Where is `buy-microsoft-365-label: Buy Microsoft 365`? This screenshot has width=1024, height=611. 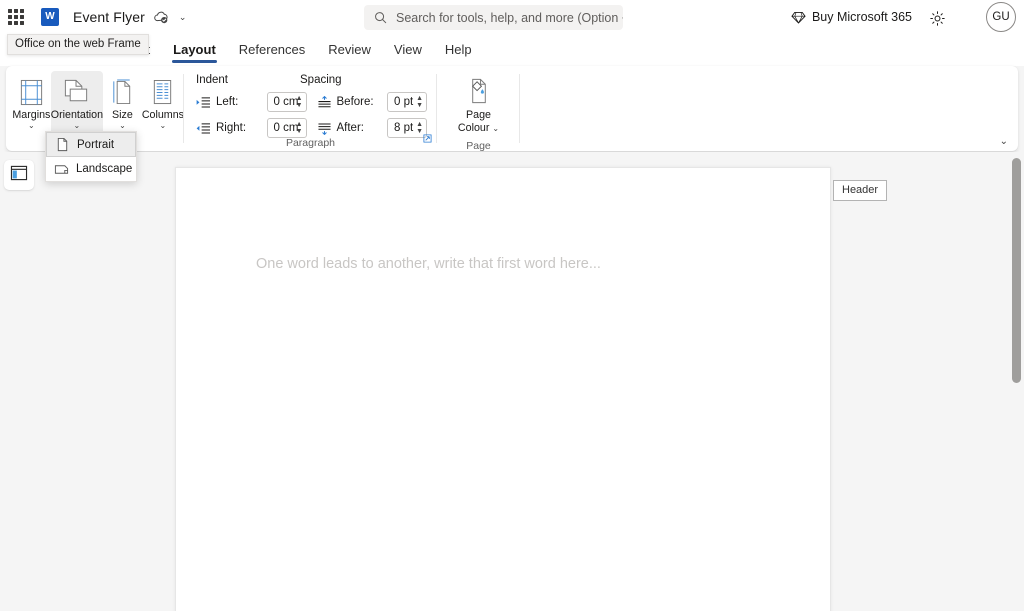
buy-microsoft-365-label: Buy Microsoft 365 is located at coordinates (861, 17).